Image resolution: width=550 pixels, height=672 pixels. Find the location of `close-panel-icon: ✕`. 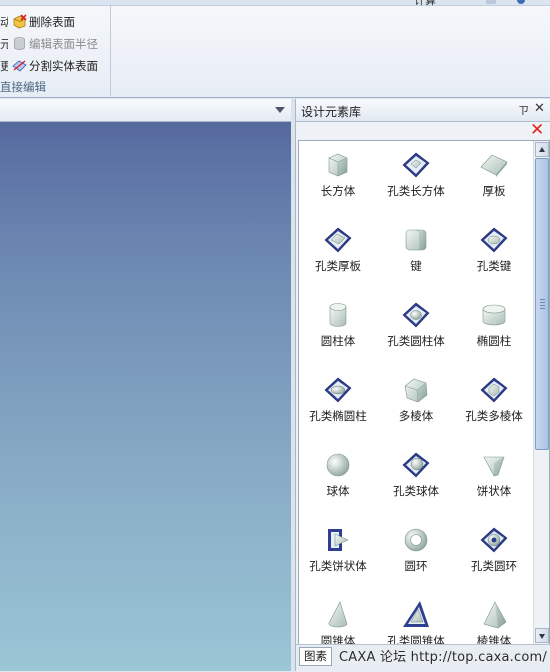

close-panel-icon: ✕ is located at coordinates (539, 108).